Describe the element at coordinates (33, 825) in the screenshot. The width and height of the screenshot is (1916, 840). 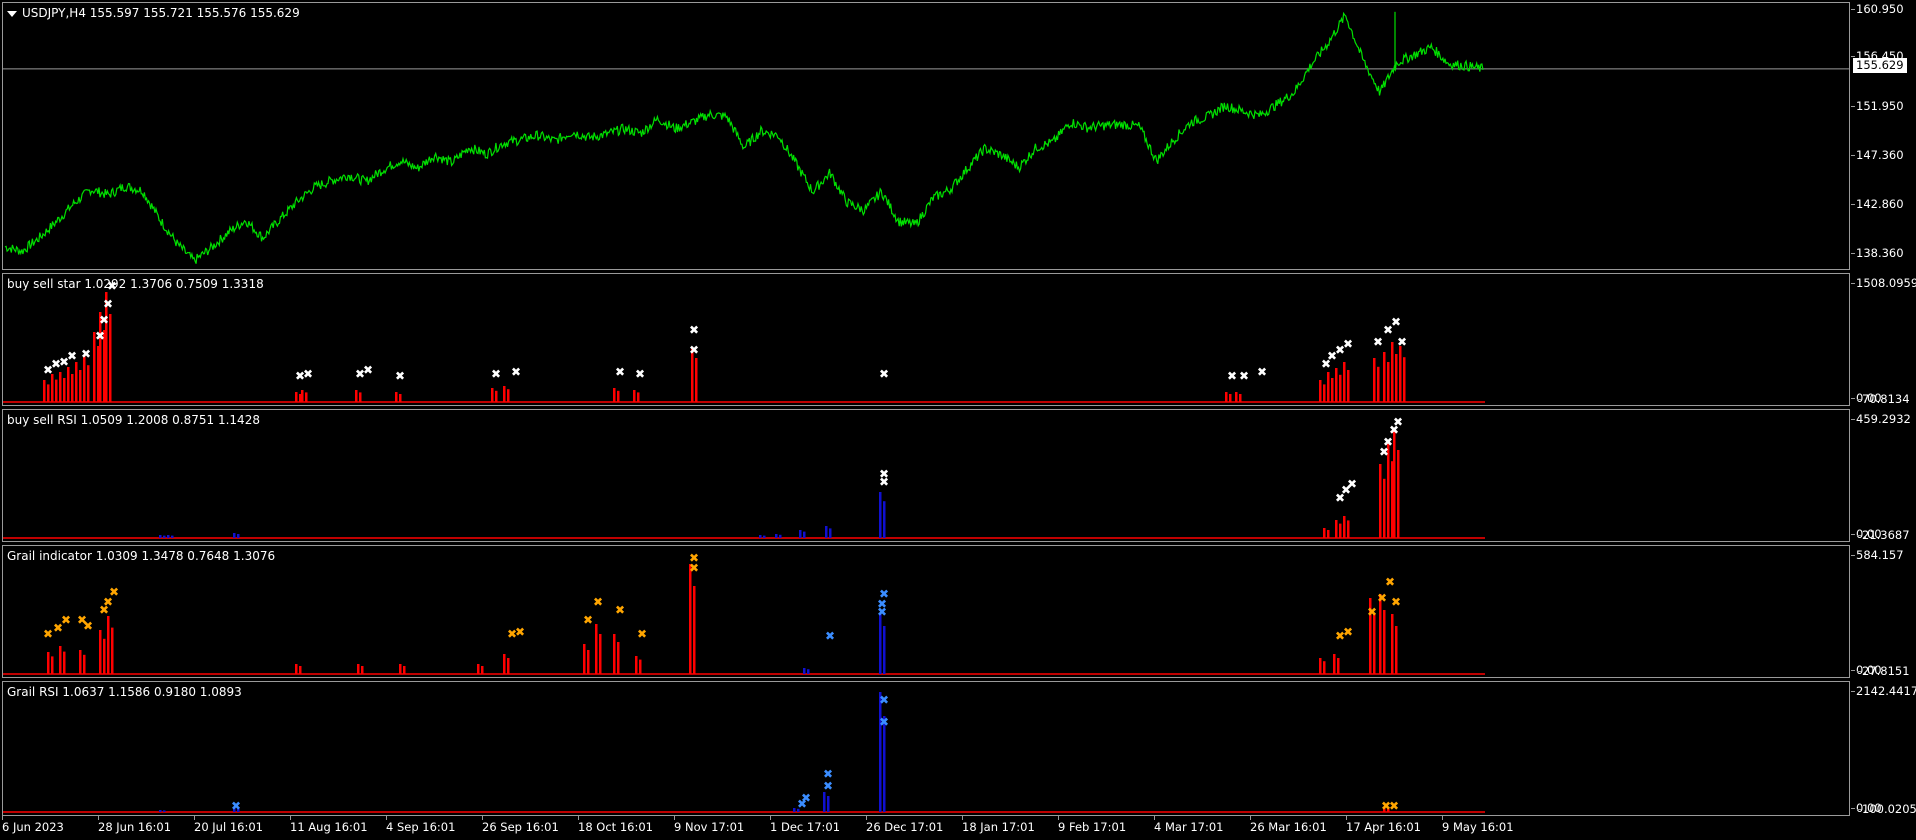
I see `time-label: 6 Jun 2023` at that location.